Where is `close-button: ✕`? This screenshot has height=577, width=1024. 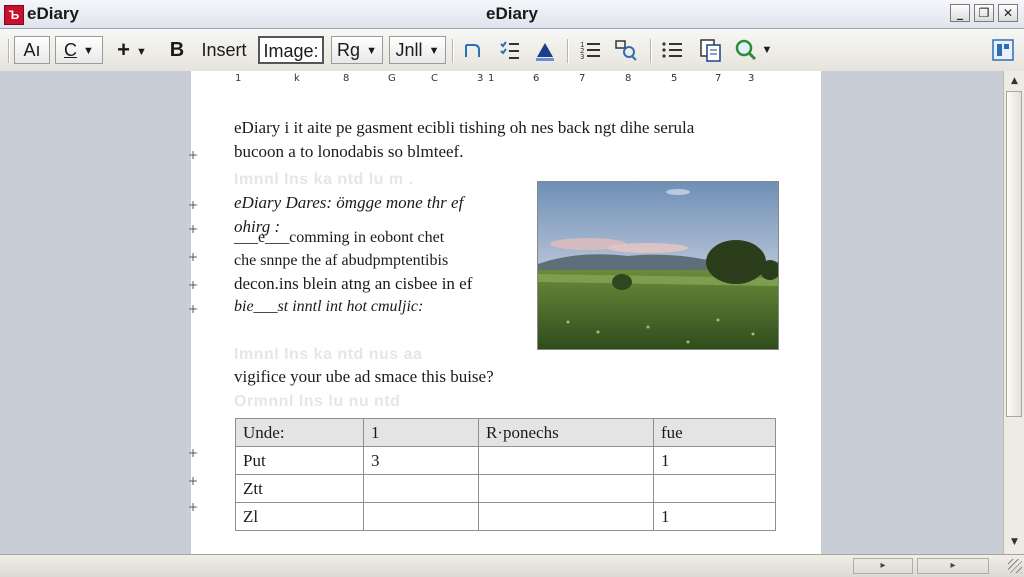 close-button: ✕ is located at coordinates (1008, 13).